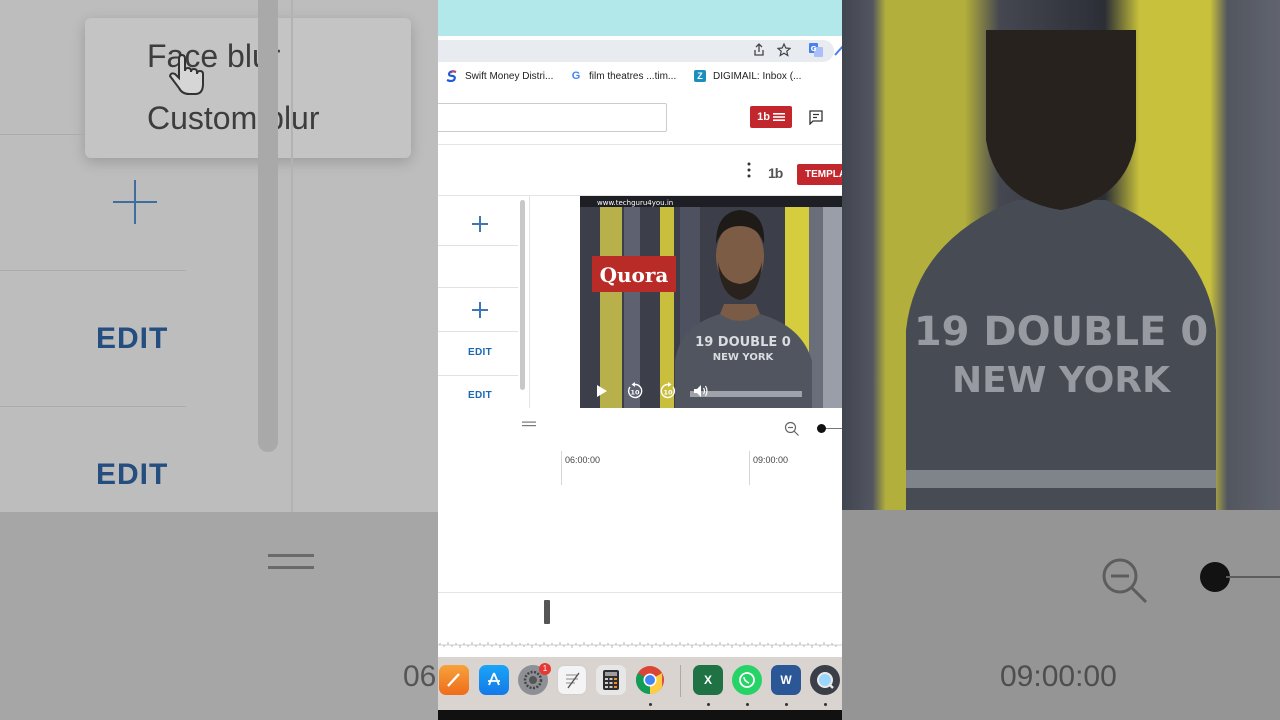 The height and width of the screenshot is (720, 1280). What do you see at coordinates (640, 645) in the screenshot?
I see `audio-waveform` at bounding box center [640, 645].